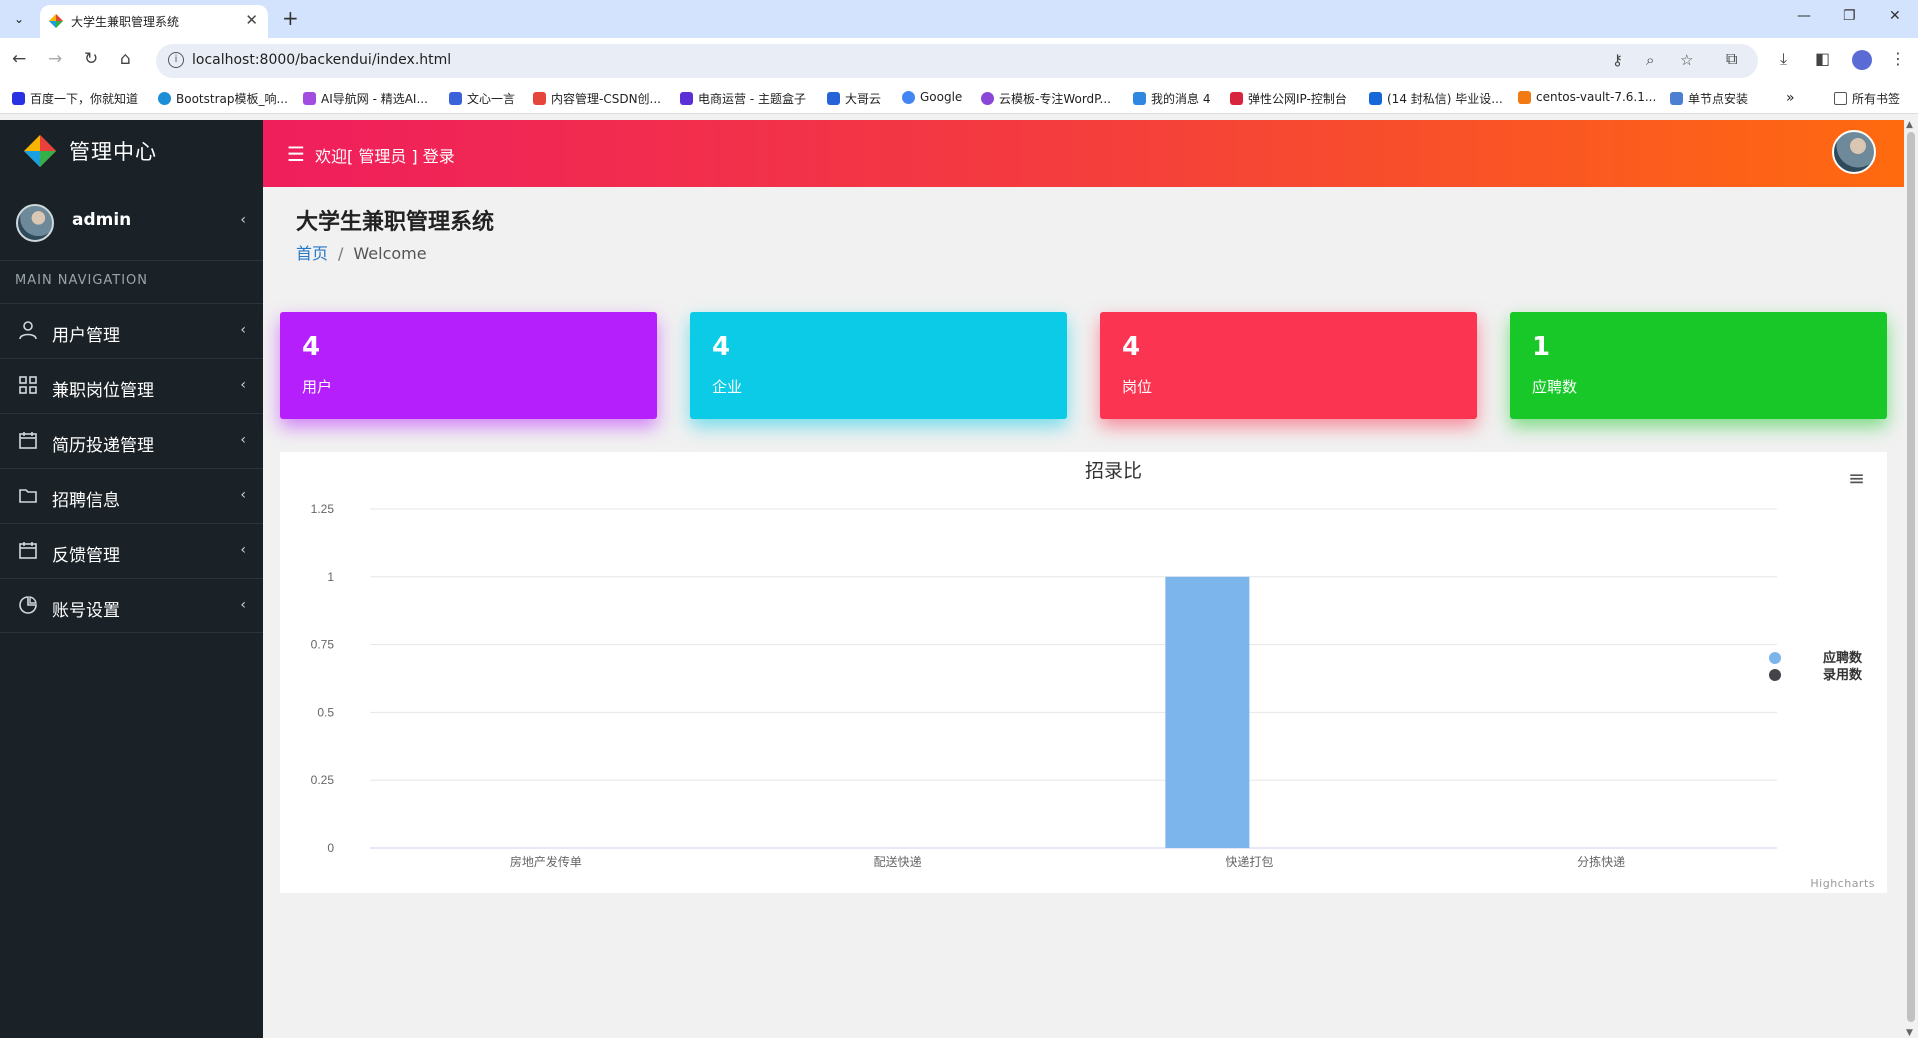 Image resolution: width=1918 pixels, height=1038 pixels. Describe the element at coordinates (1288, 98) in the screenshot. I see `bookmark-item: 弹性公网IP-控制台` at that location.